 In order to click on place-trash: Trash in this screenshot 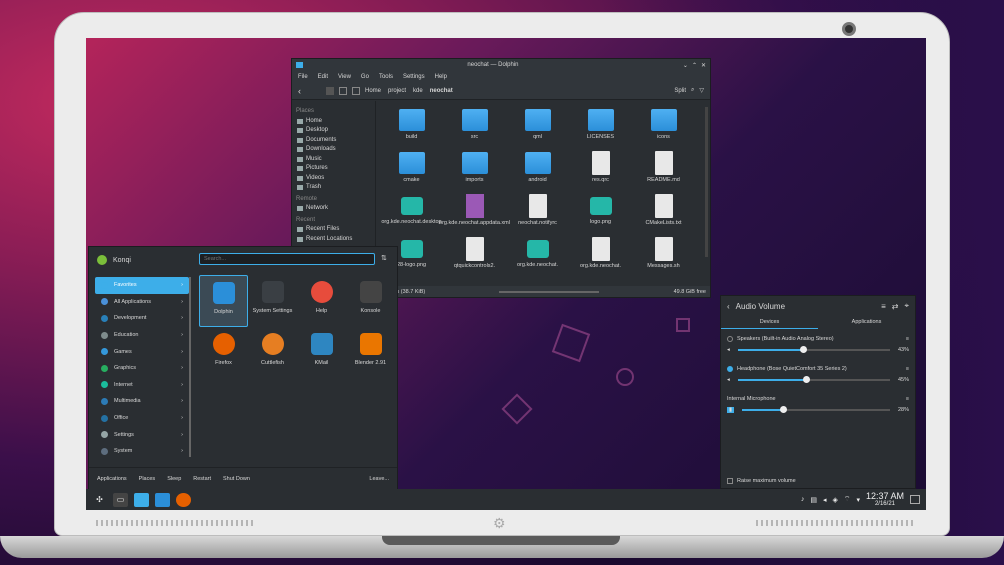, I will do `click(333, 188)`.